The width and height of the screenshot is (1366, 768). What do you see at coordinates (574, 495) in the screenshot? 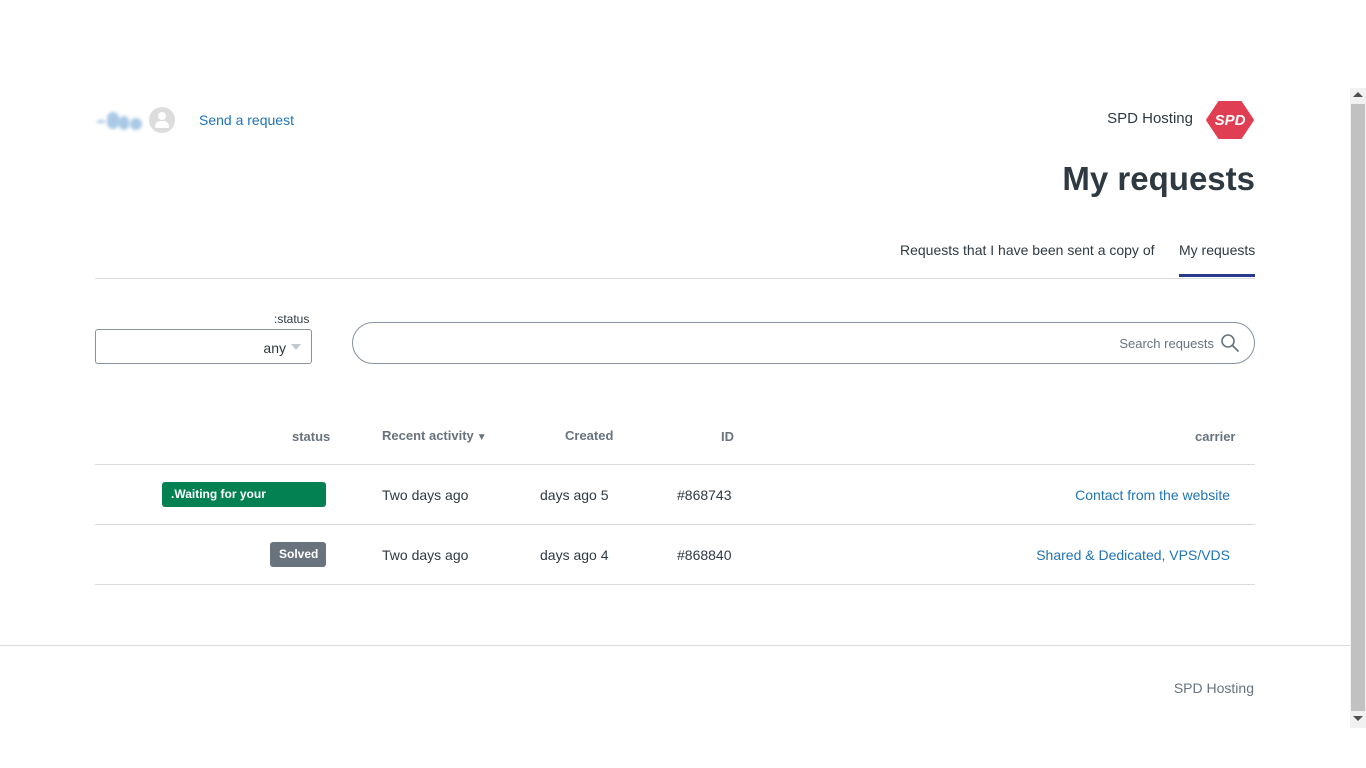
I see `row-created: days ago 5` at bounding box center [574, 495].